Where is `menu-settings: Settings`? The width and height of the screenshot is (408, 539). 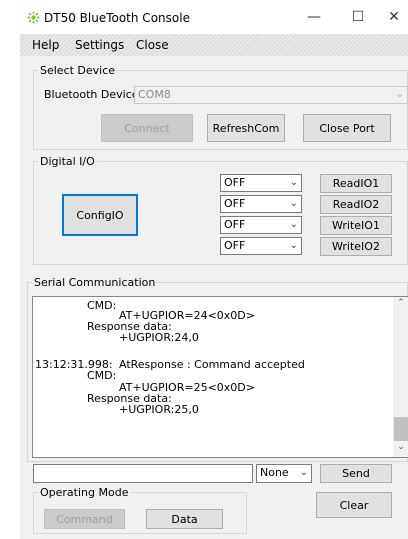
menu-settings: Settings is located at coordinates (99, 45).